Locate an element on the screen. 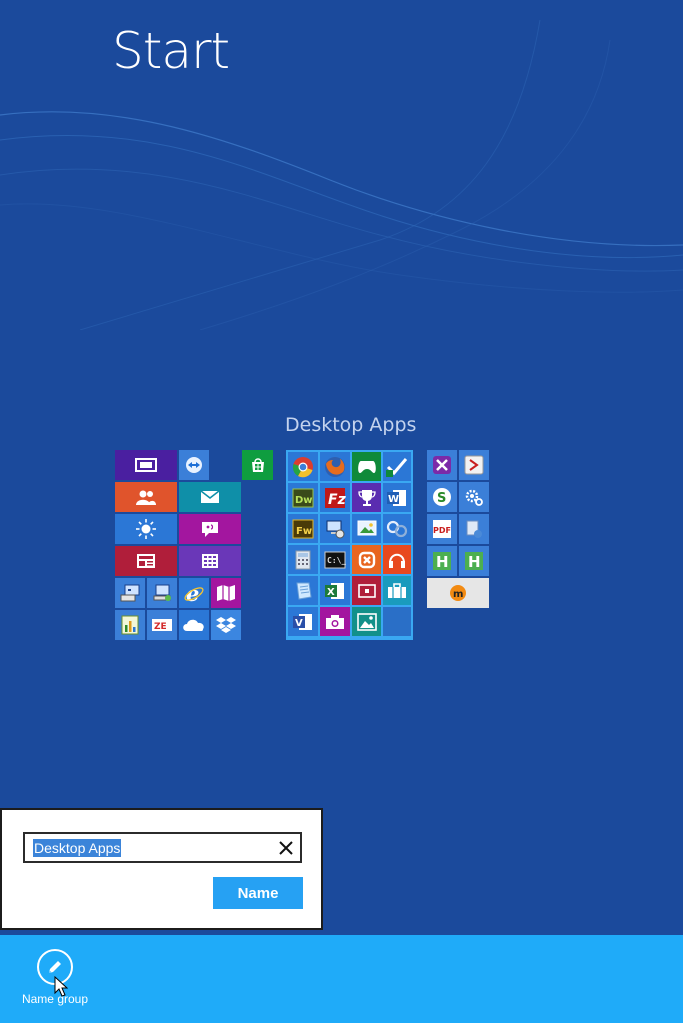  chart-file-icon is located at coordinates (130, 625).